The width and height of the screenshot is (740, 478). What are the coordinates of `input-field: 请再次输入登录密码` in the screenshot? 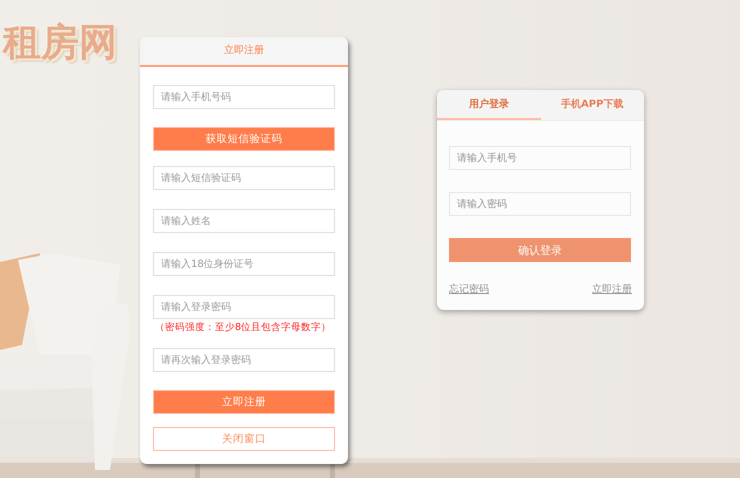 It's located at (244, 360).